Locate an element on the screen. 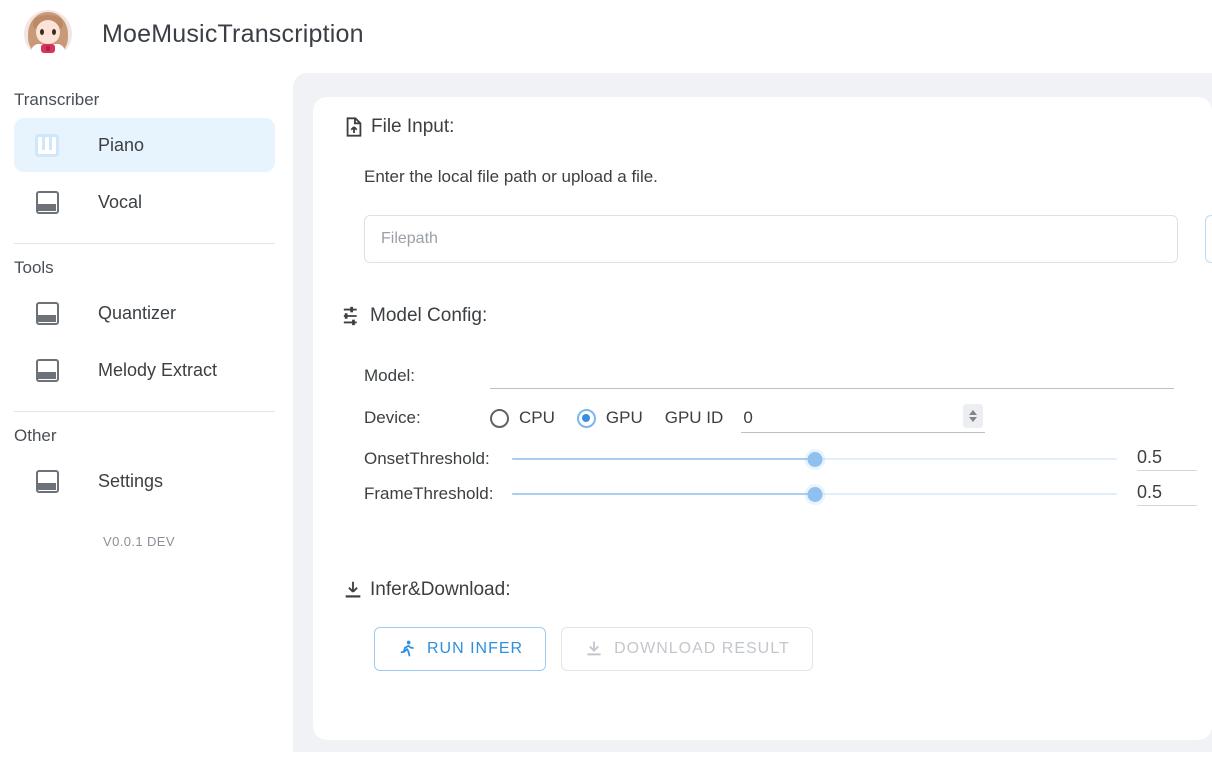  sidebar-item-label: Melody Extract is located at coordinates (158, 369).